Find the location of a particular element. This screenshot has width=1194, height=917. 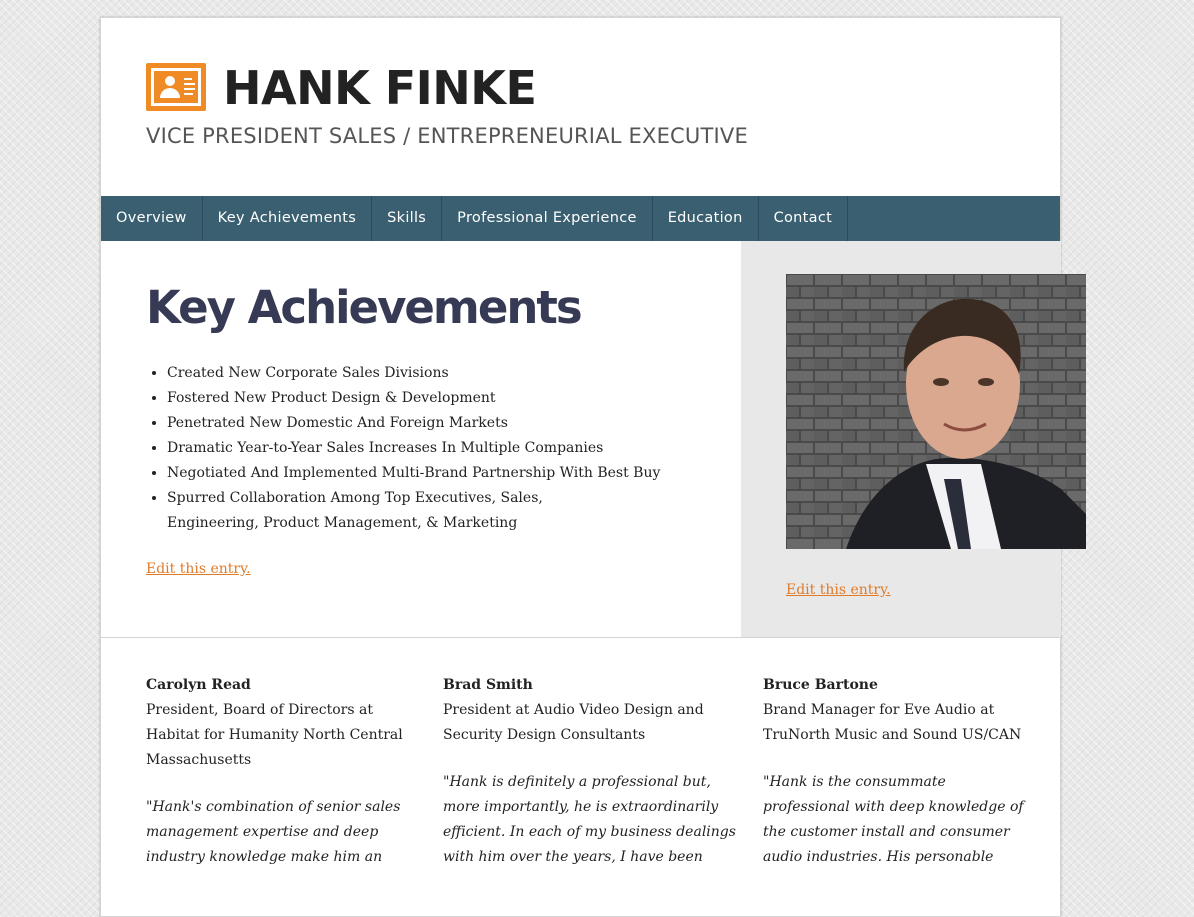

nav-item-key-achievements: Key Achievements is located at coordinates (288, 218).